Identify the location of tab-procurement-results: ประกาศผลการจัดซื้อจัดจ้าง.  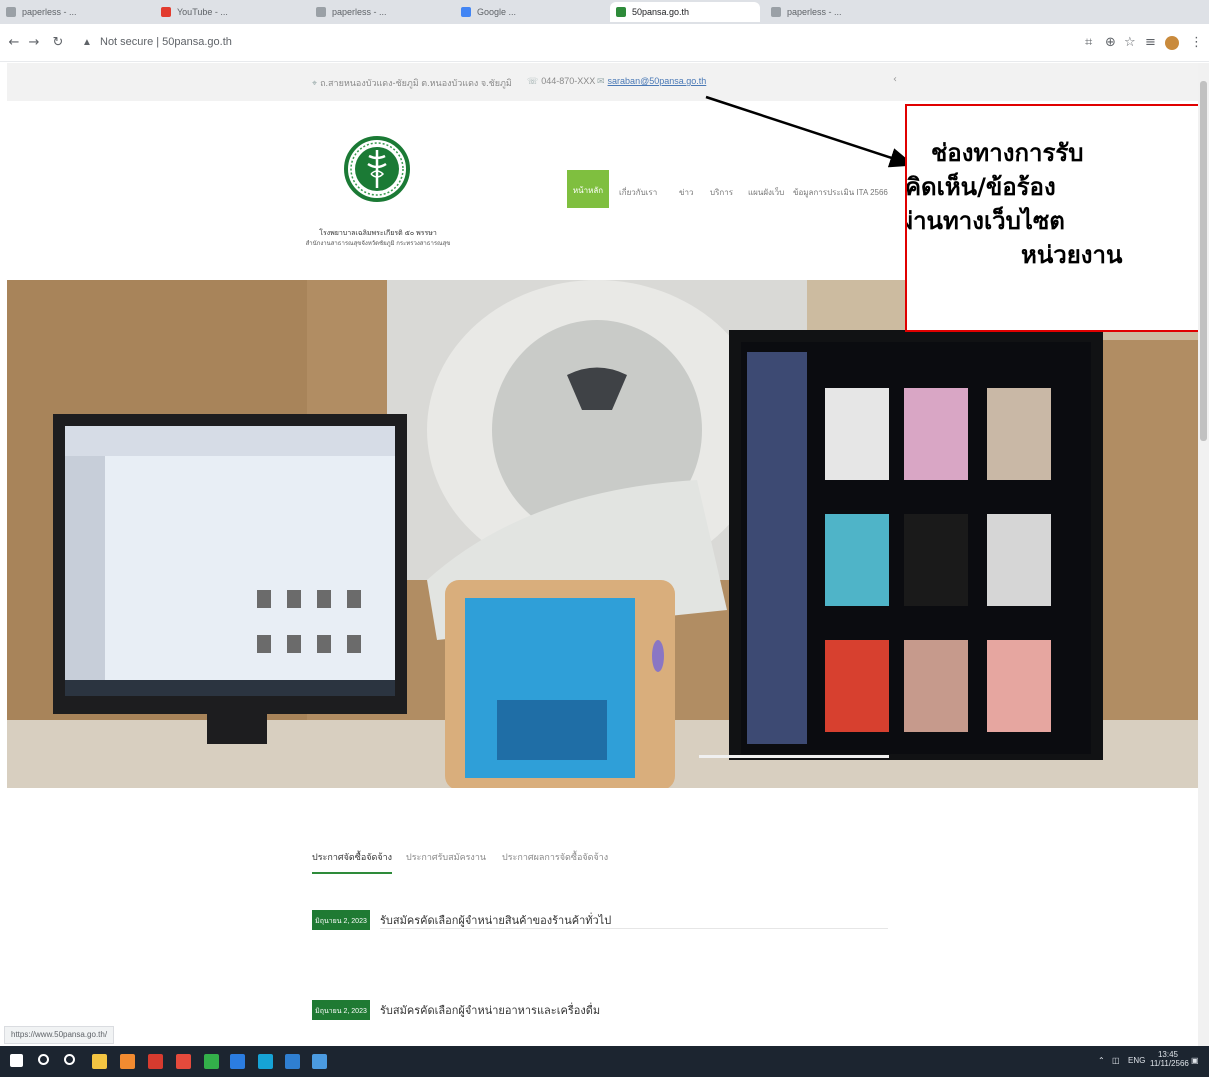
(555, 857).